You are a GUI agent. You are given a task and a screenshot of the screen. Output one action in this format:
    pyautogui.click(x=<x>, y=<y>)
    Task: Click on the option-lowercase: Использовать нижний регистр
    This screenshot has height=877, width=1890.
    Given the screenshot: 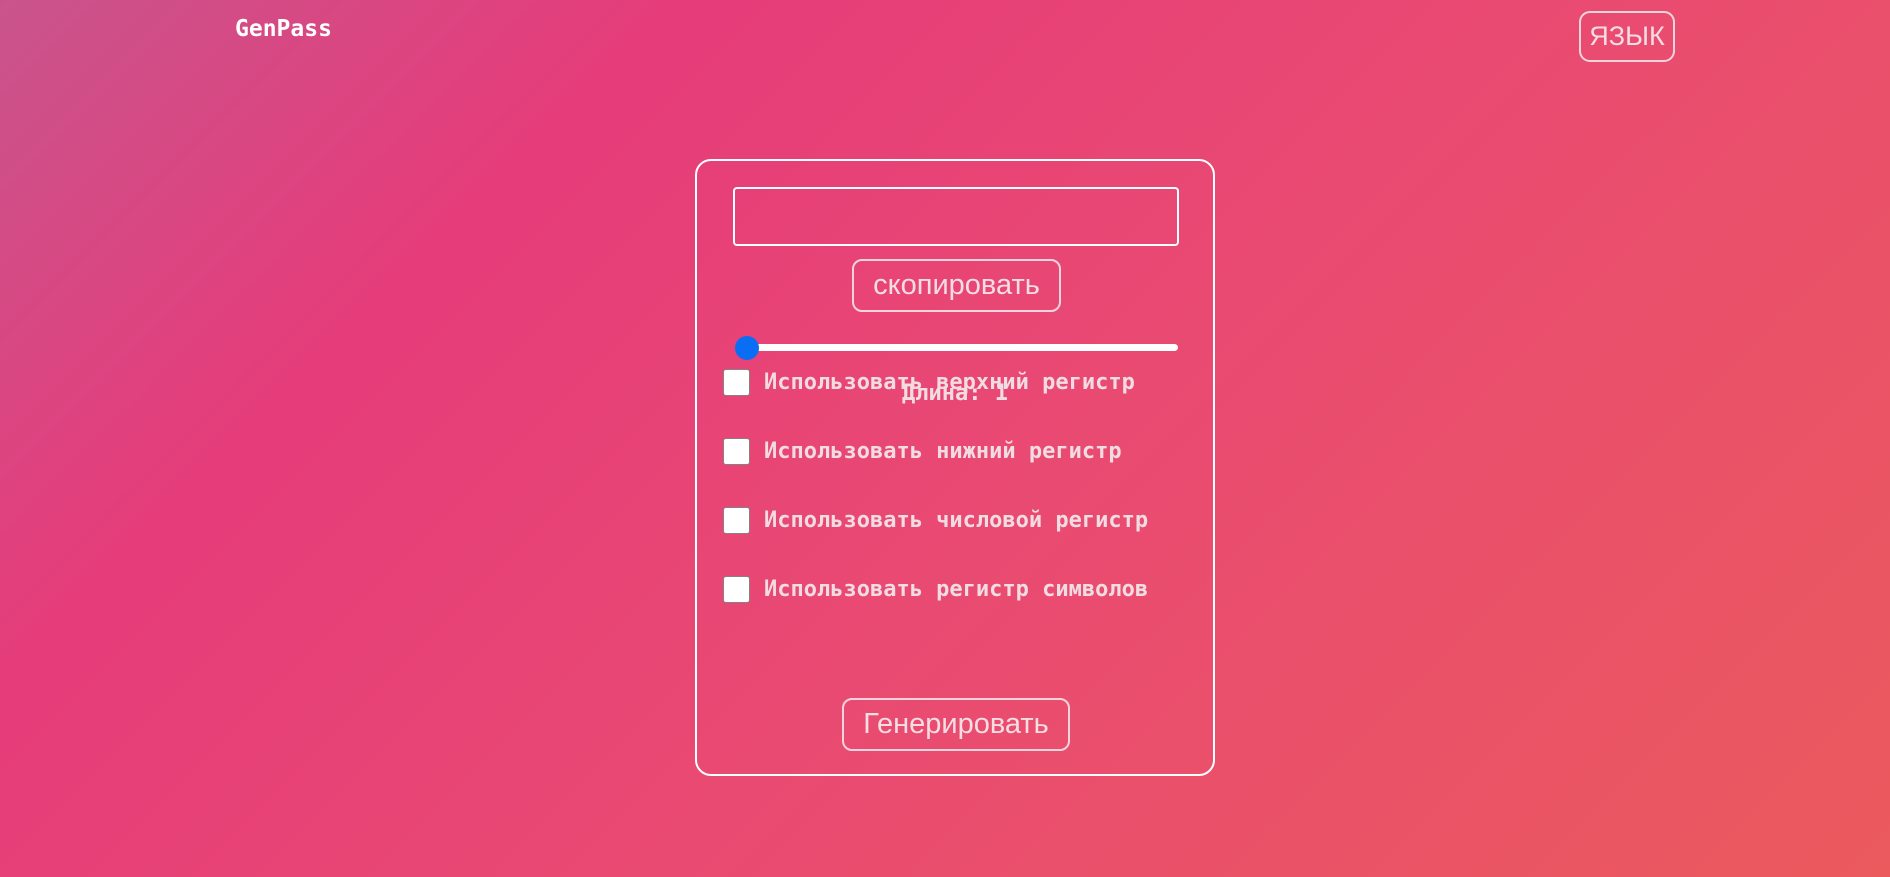 What is the action you would take?
    pyautogui.click(x=922, y=451)
    